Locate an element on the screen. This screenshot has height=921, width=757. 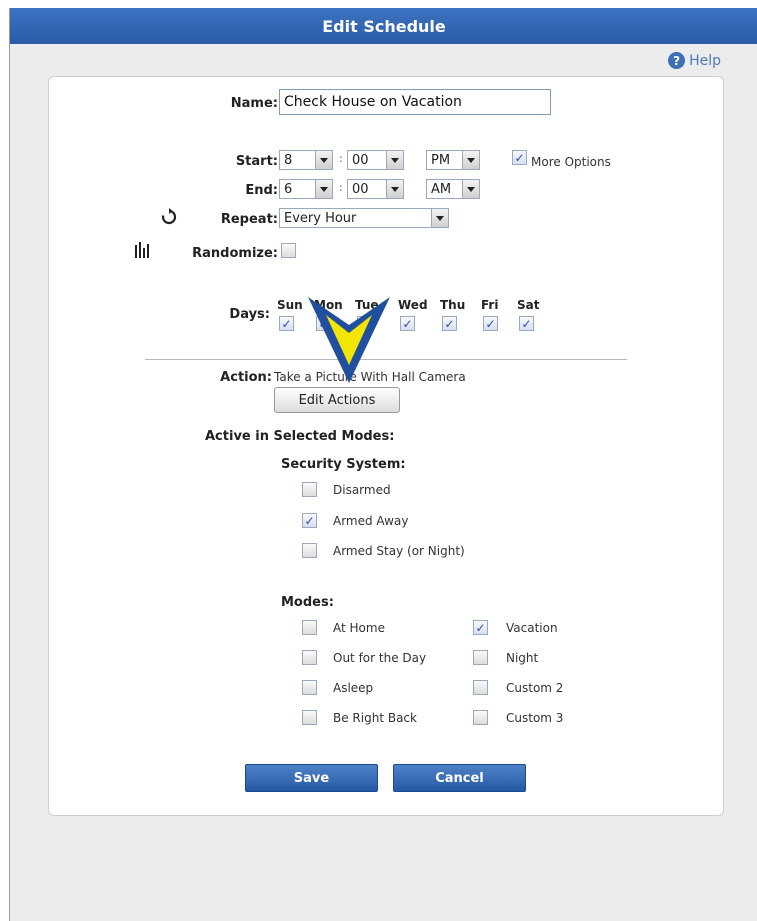
mode-checkbox-vacation: ✓ is located at coordinates (480, 627).